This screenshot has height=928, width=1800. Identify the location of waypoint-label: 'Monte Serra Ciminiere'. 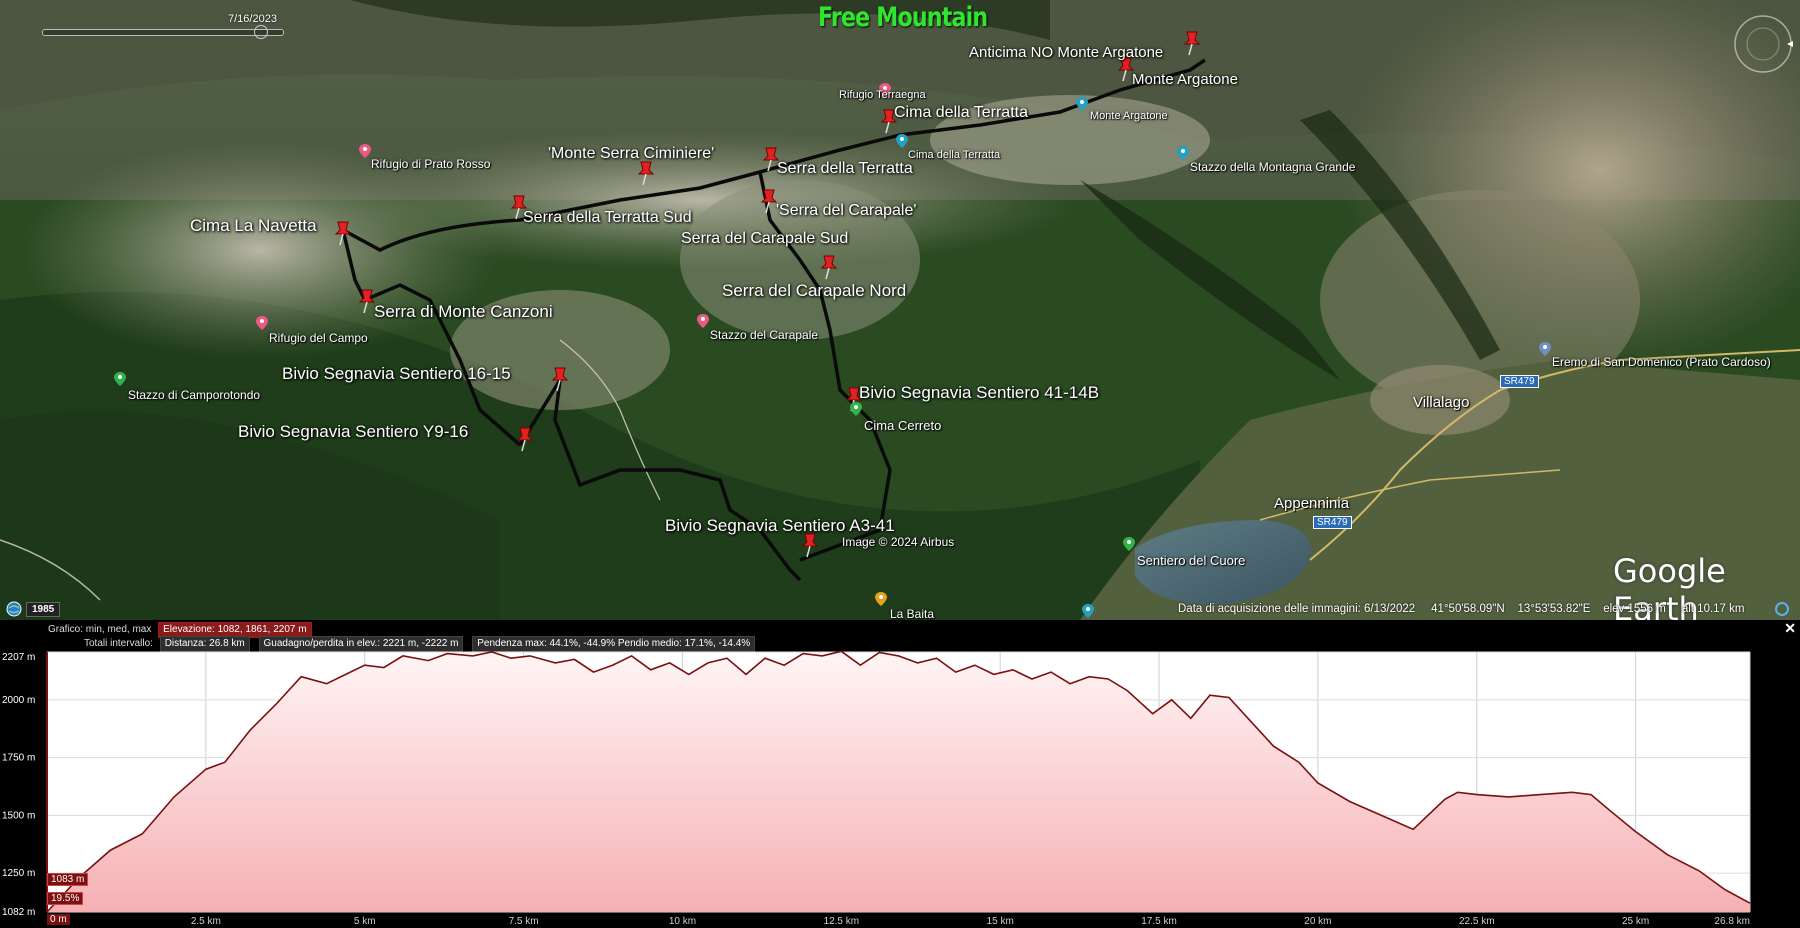
(631, 154).